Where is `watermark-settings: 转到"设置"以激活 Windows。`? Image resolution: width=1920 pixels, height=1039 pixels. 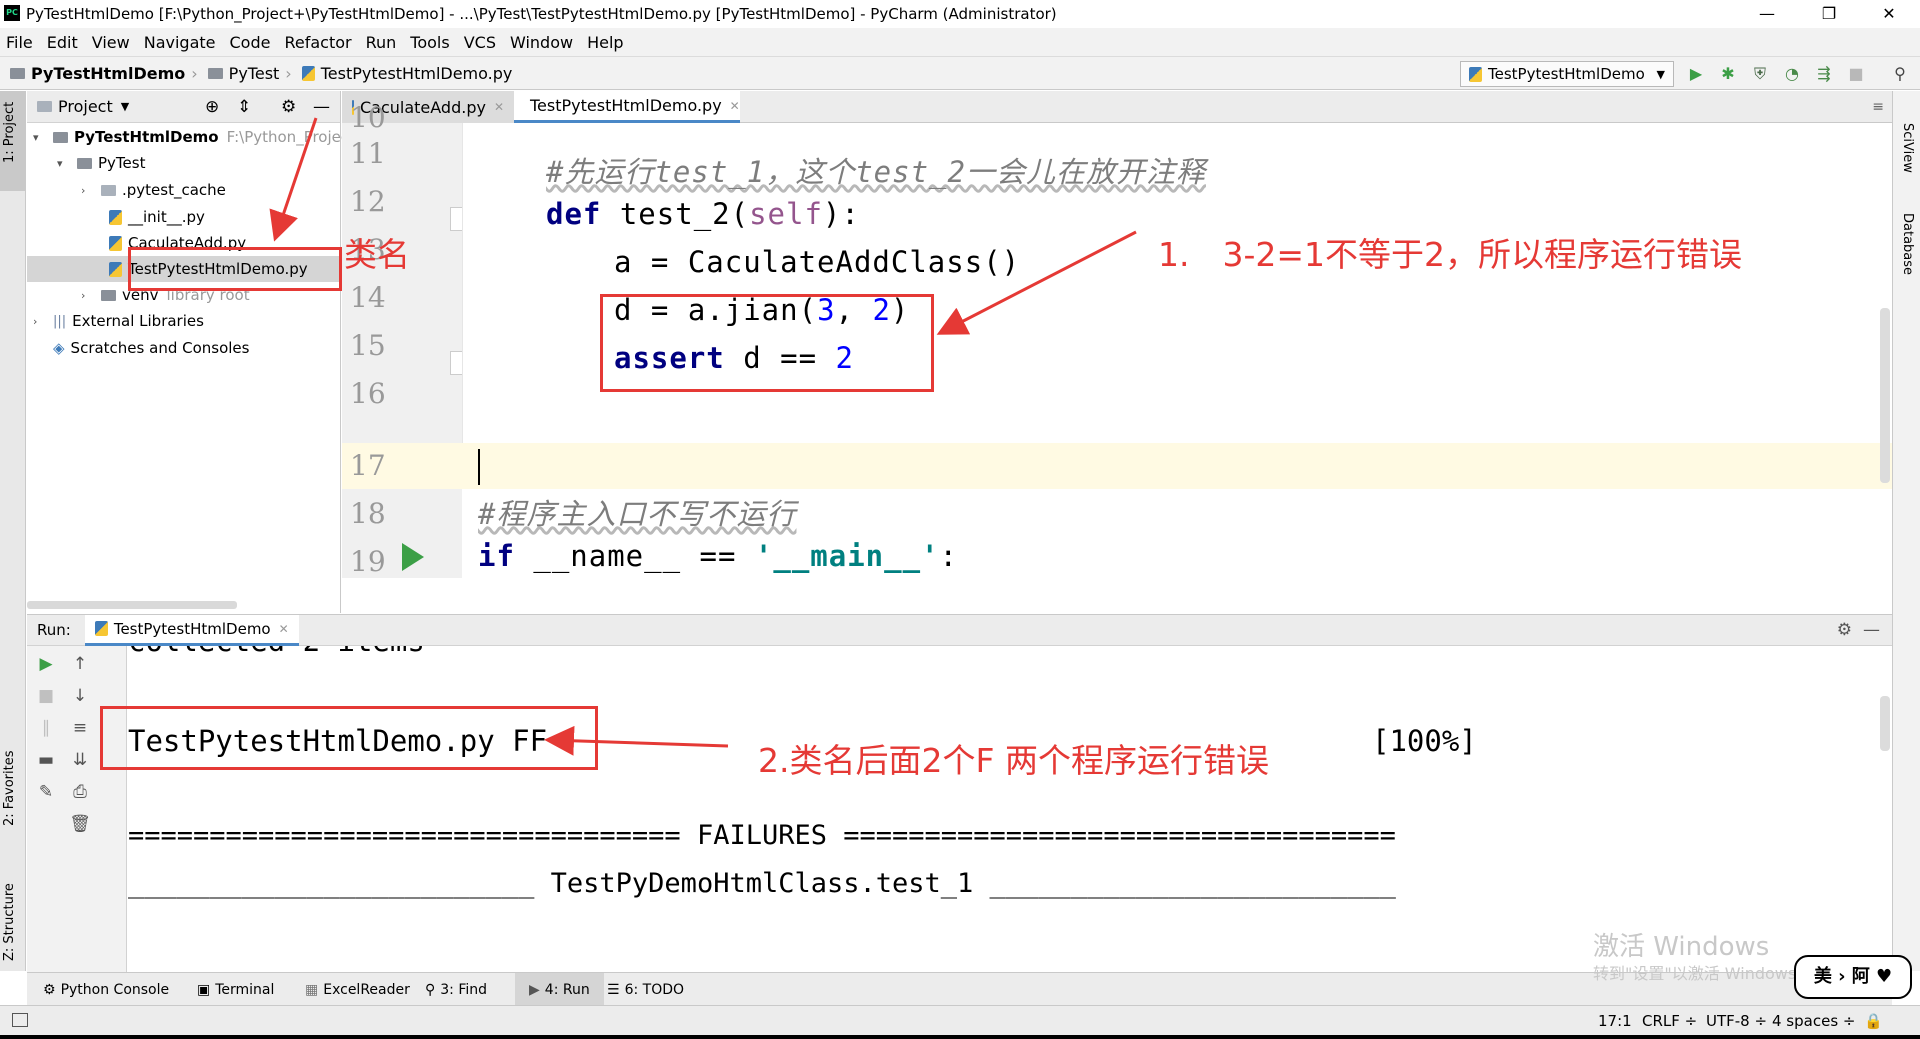 watermark-settings: 转到"设置"以激活 Windows。 is located at coordinates (1703, 973).